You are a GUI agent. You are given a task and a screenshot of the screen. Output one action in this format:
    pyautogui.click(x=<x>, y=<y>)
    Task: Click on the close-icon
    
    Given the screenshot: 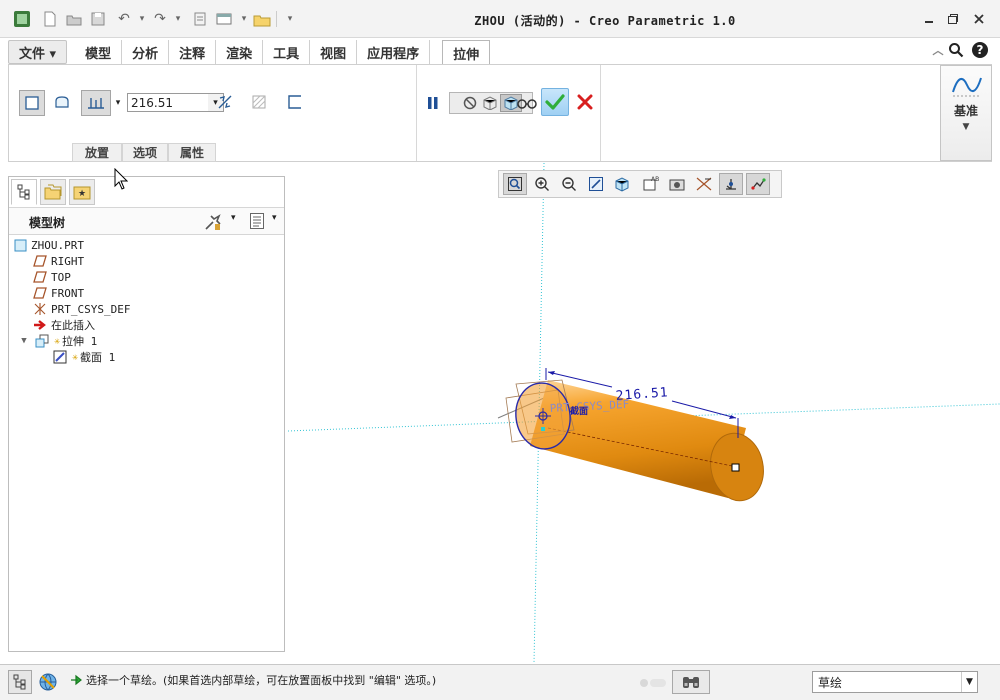 What is the action you would take?
    pyautogui.click(x=979, y=19)
    